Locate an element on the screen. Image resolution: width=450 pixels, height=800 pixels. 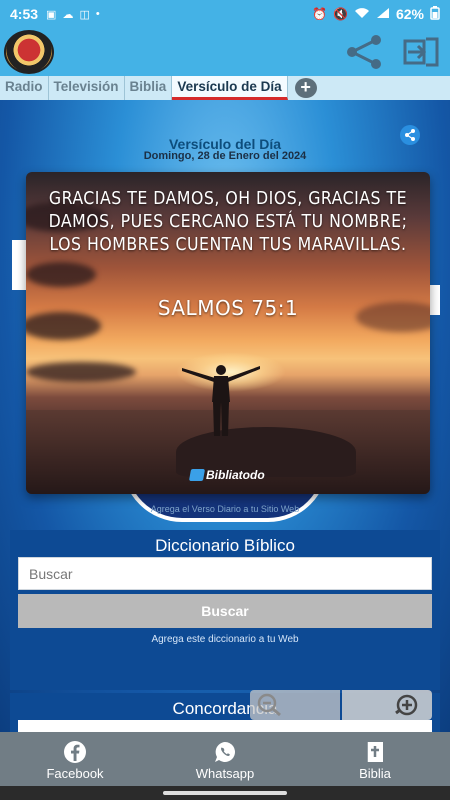
nav-biblia-label: Biblia is located at coordinates (375, 773).